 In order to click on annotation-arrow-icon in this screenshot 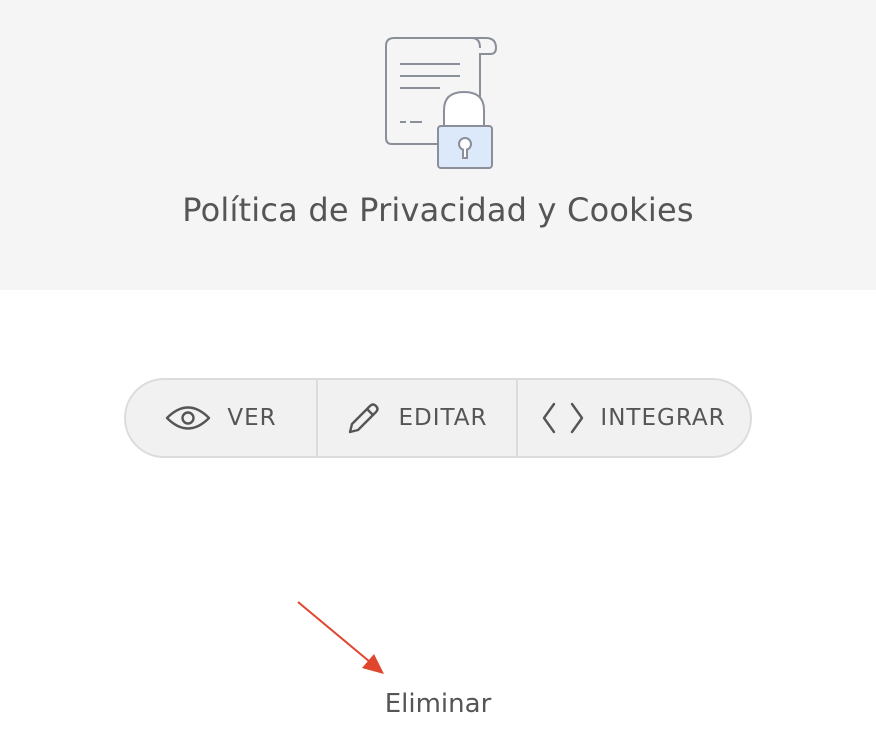, I will do `click(340, 637)`.